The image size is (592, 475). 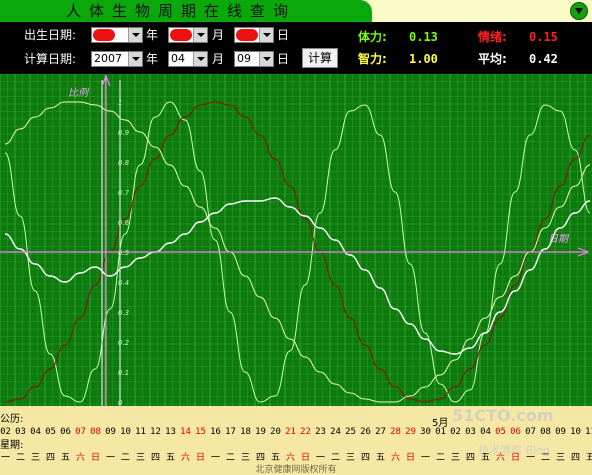 What do you see at coordinates (12, 419) in the screenshot?
I see `gongli-label: 公历:` at bounding box center [12, 419].